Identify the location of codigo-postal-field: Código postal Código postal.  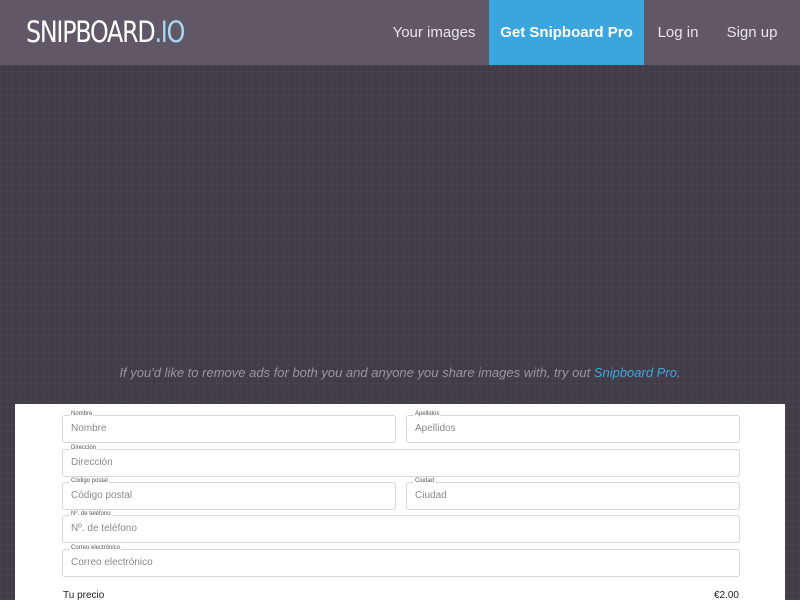
(229, 493).